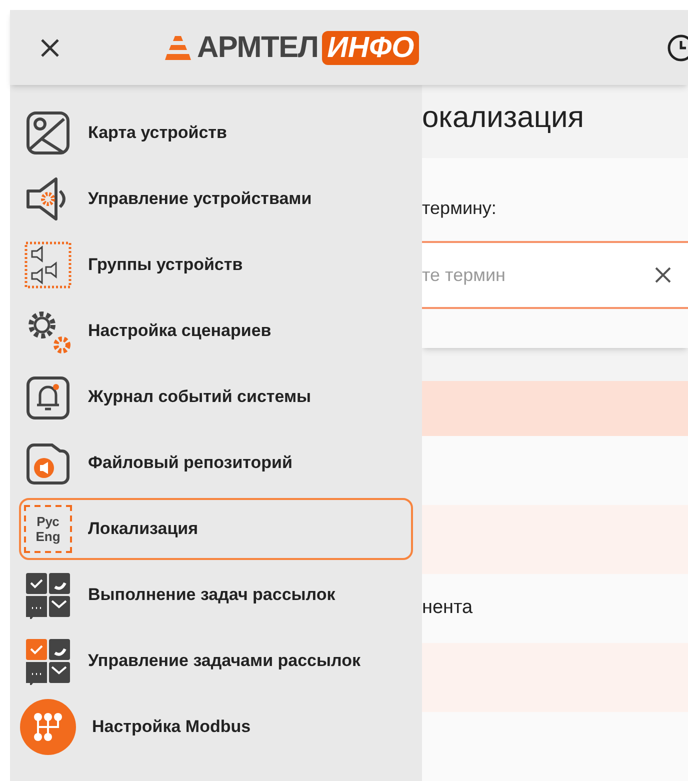  What do you see at coordinates (48, 727) in the screenshot?
I see `network-circle-icon` at bounding box center [48, 727].